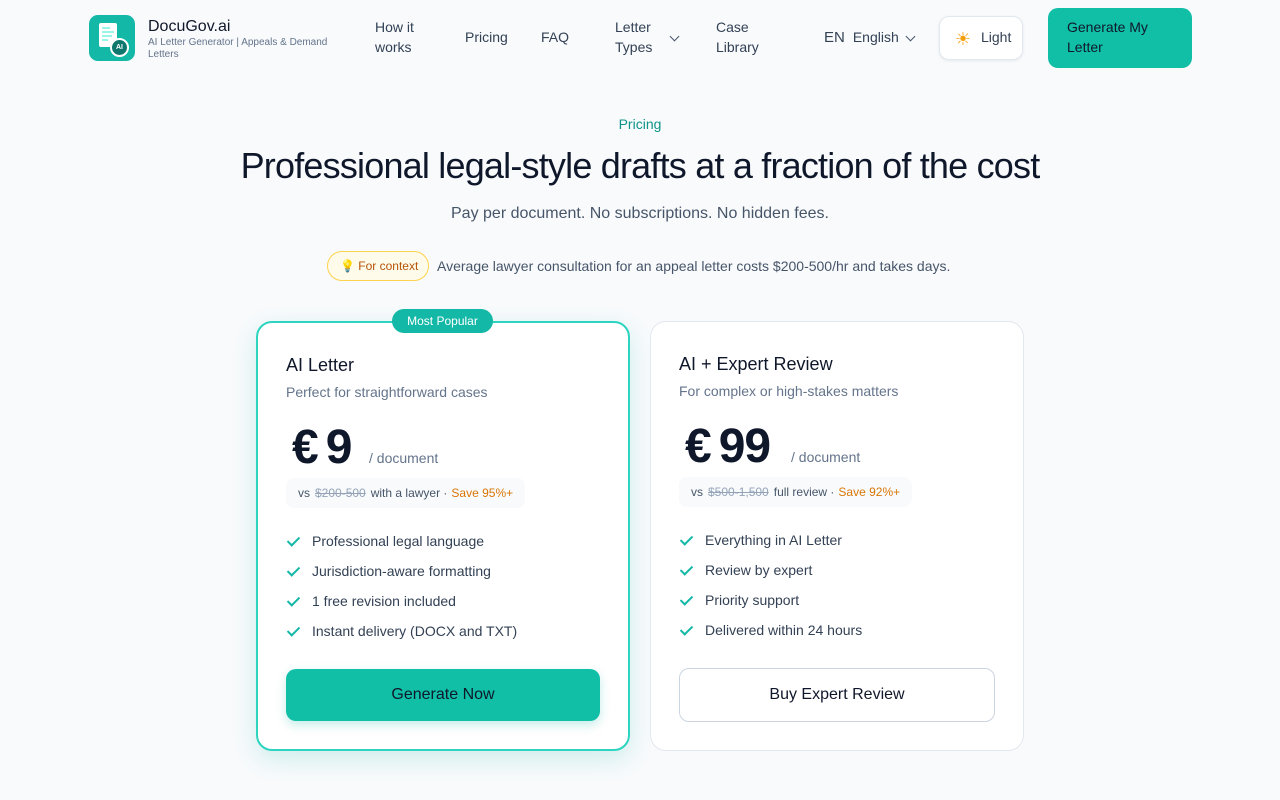 This screenshot has height=800, width=1280. I want to click on nav-letter-types: Letter Types, so click(637, 37).